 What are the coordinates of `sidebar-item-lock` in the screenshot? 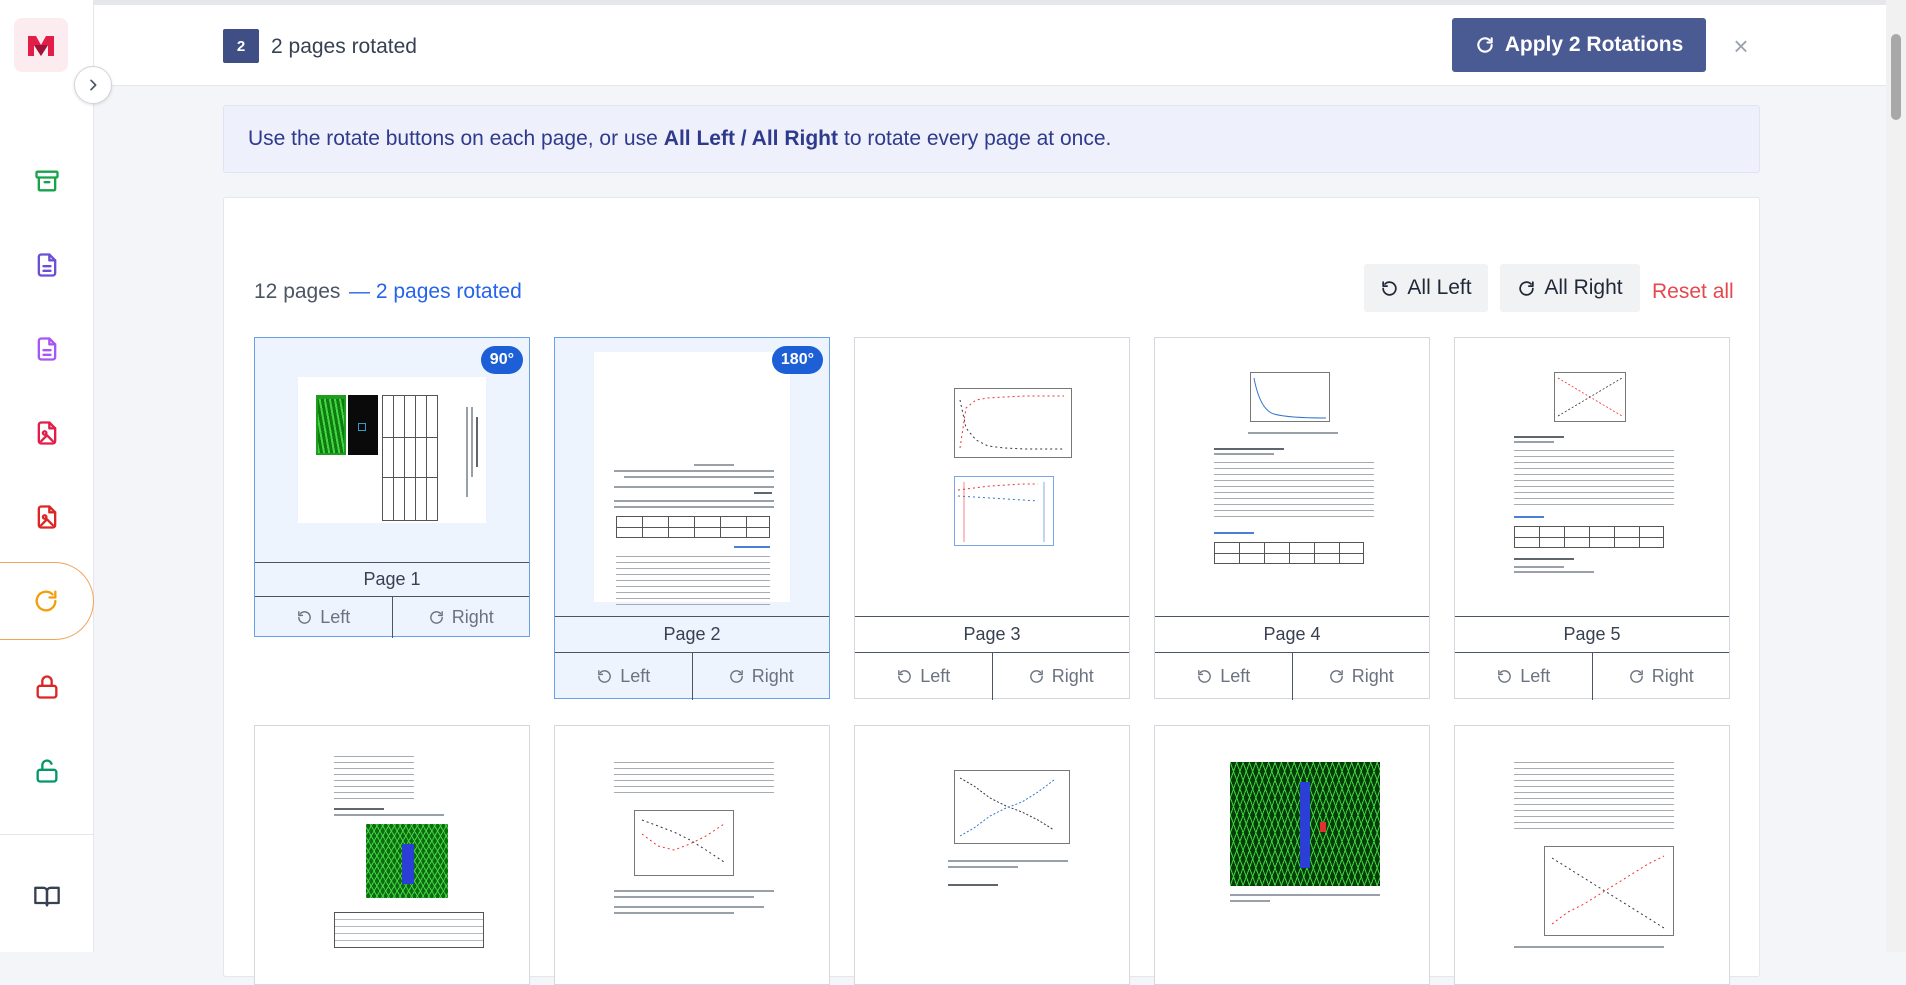 It's located at (47, 687).